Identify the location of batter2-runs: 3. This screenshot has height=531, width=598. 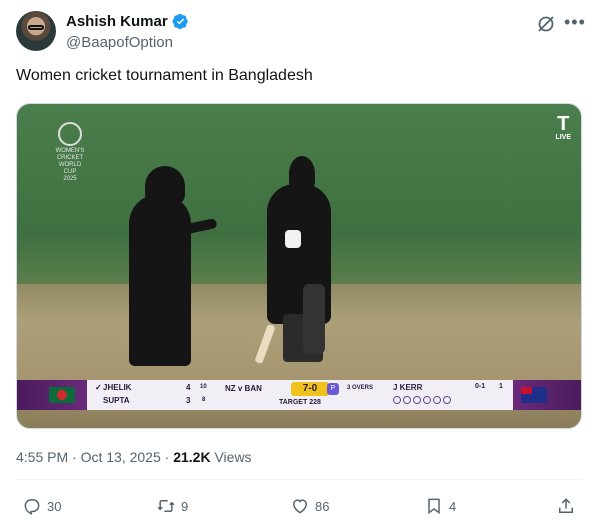
(188, 400).